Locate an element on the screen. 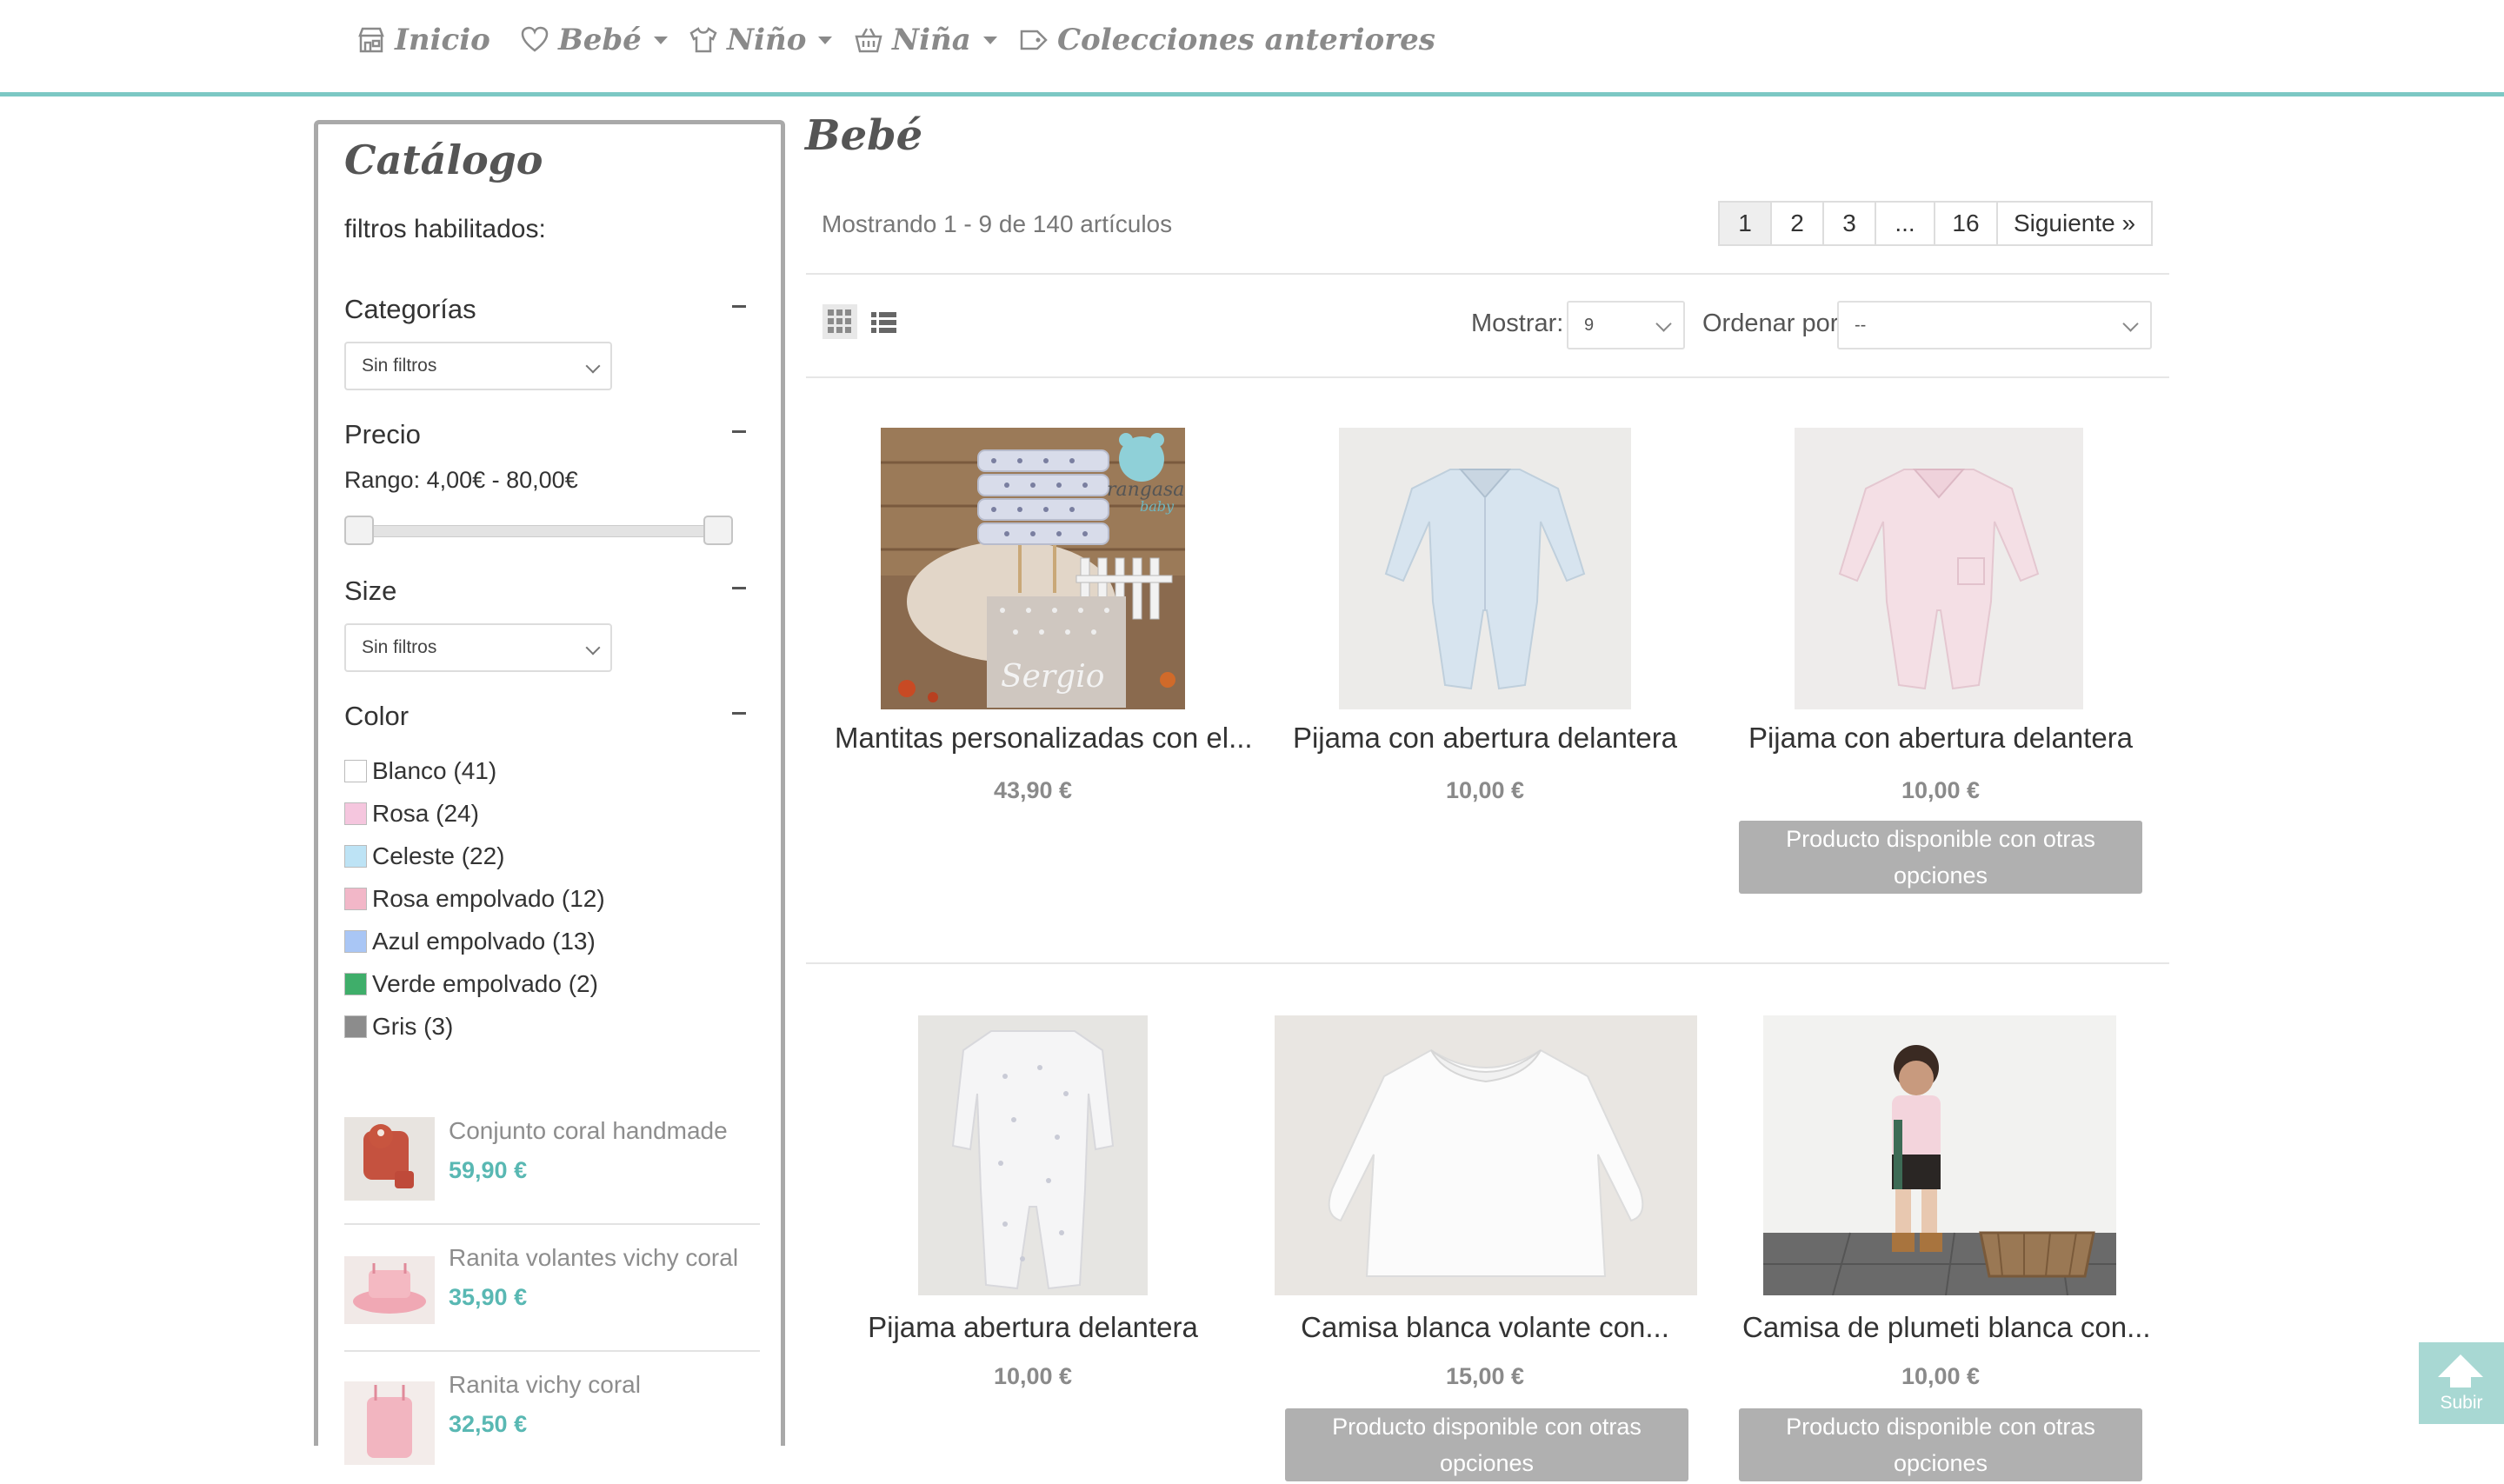 The width and height of the screenshot is (2504, 1484). color-filter-item: Verde empolvado (2) is located at coordinates (471, 984).